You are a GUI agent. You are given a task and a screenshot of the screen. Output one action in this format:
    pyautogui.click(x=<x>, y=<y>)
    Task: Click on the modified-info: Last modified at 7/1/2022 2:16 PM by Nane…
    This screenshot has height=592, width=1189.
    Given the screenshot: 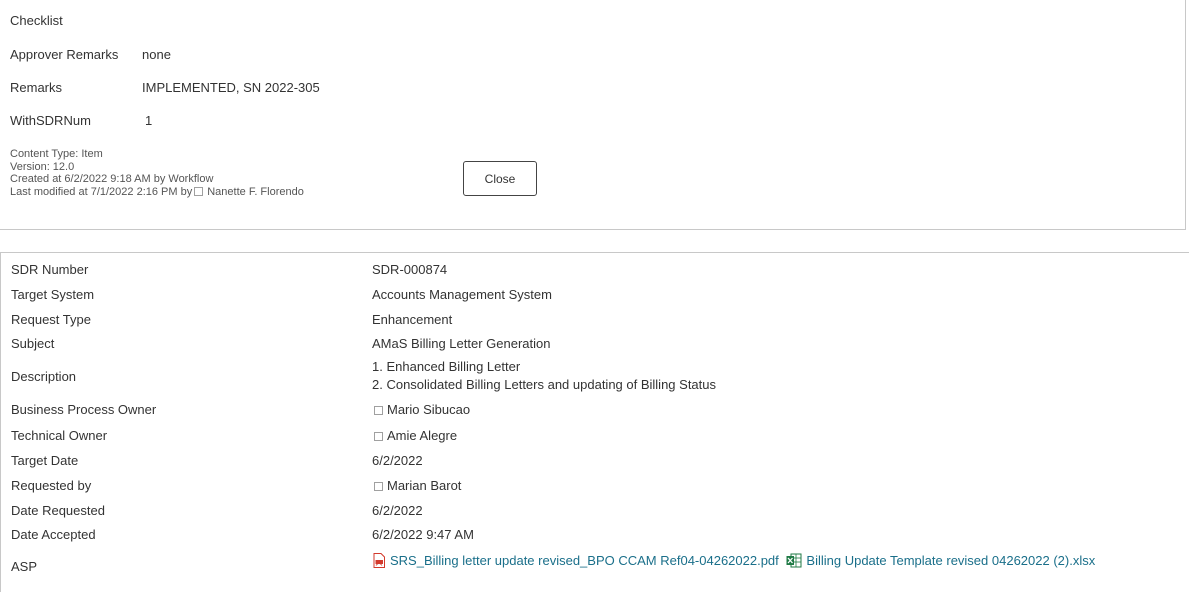 What is the action you would take?
    pyautogui.click(x=157, y=192)
    